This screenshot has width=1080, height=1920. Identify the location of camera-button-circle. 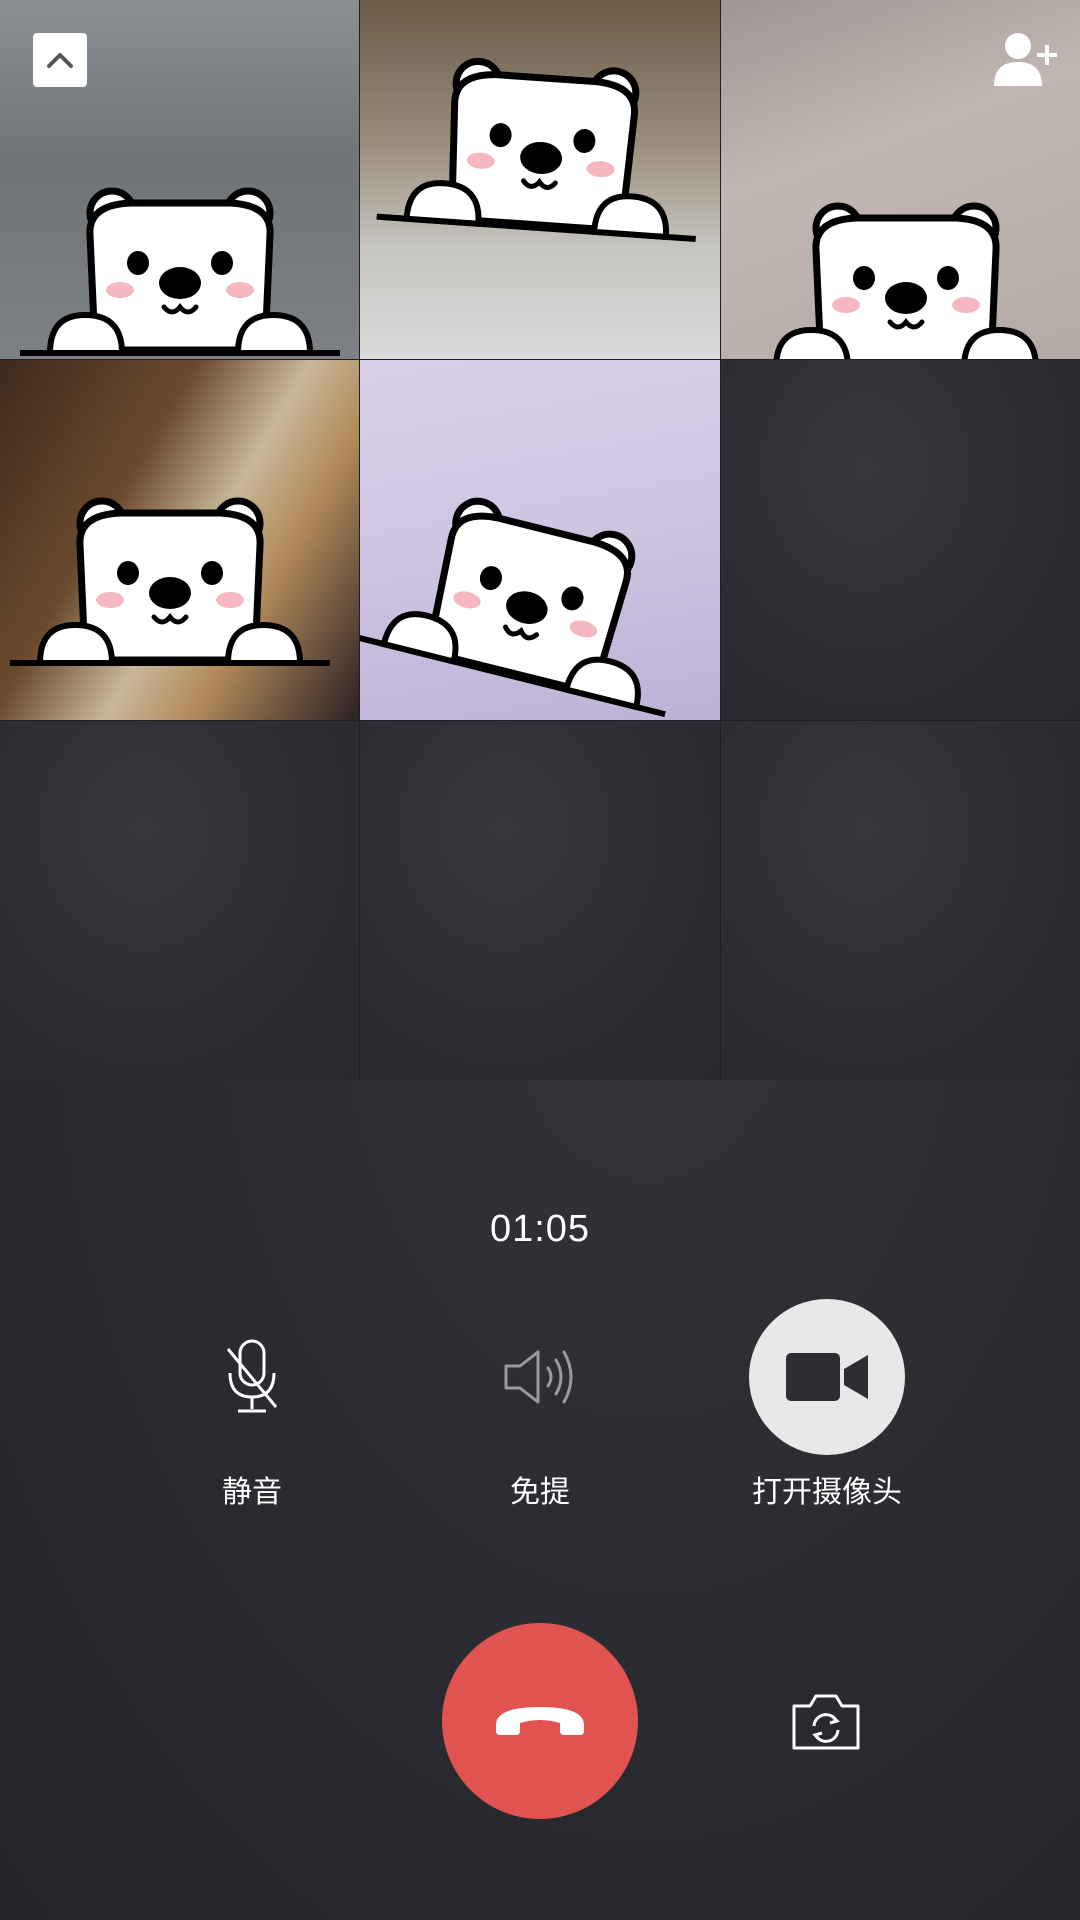
(827, 1377).